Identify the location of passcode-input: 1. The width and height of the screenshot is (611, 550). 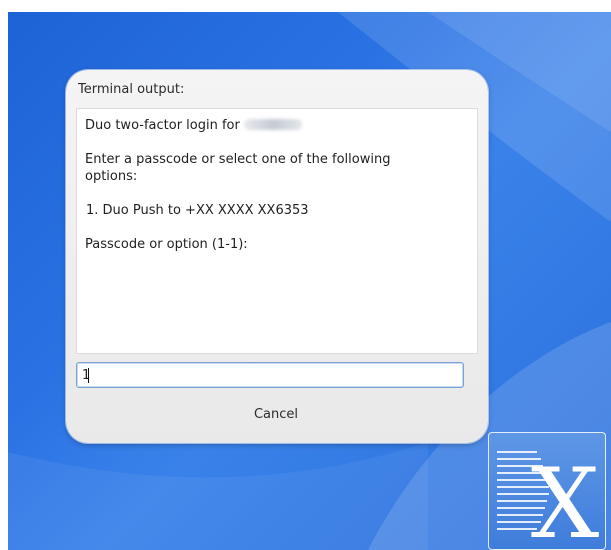
(270, 375).